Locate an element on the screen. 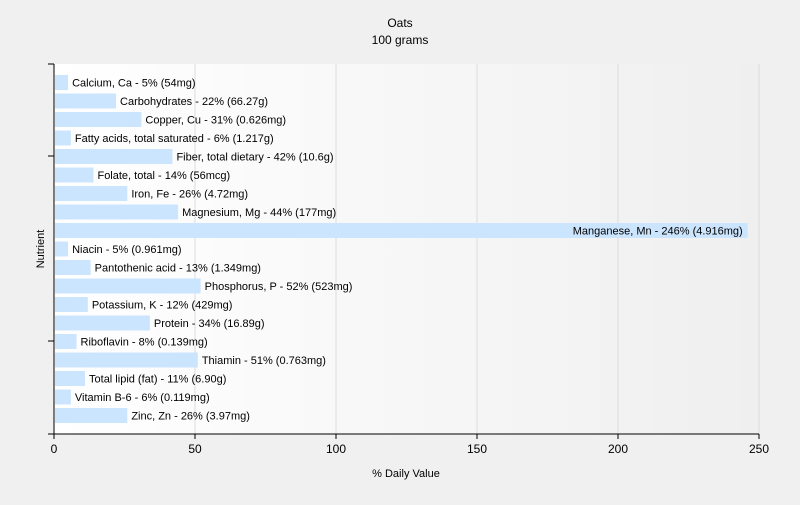 This screenshot has width=800, height=505. bar-label: Niacin - 5% (0.961mg) is located at coordinates (126, 250).